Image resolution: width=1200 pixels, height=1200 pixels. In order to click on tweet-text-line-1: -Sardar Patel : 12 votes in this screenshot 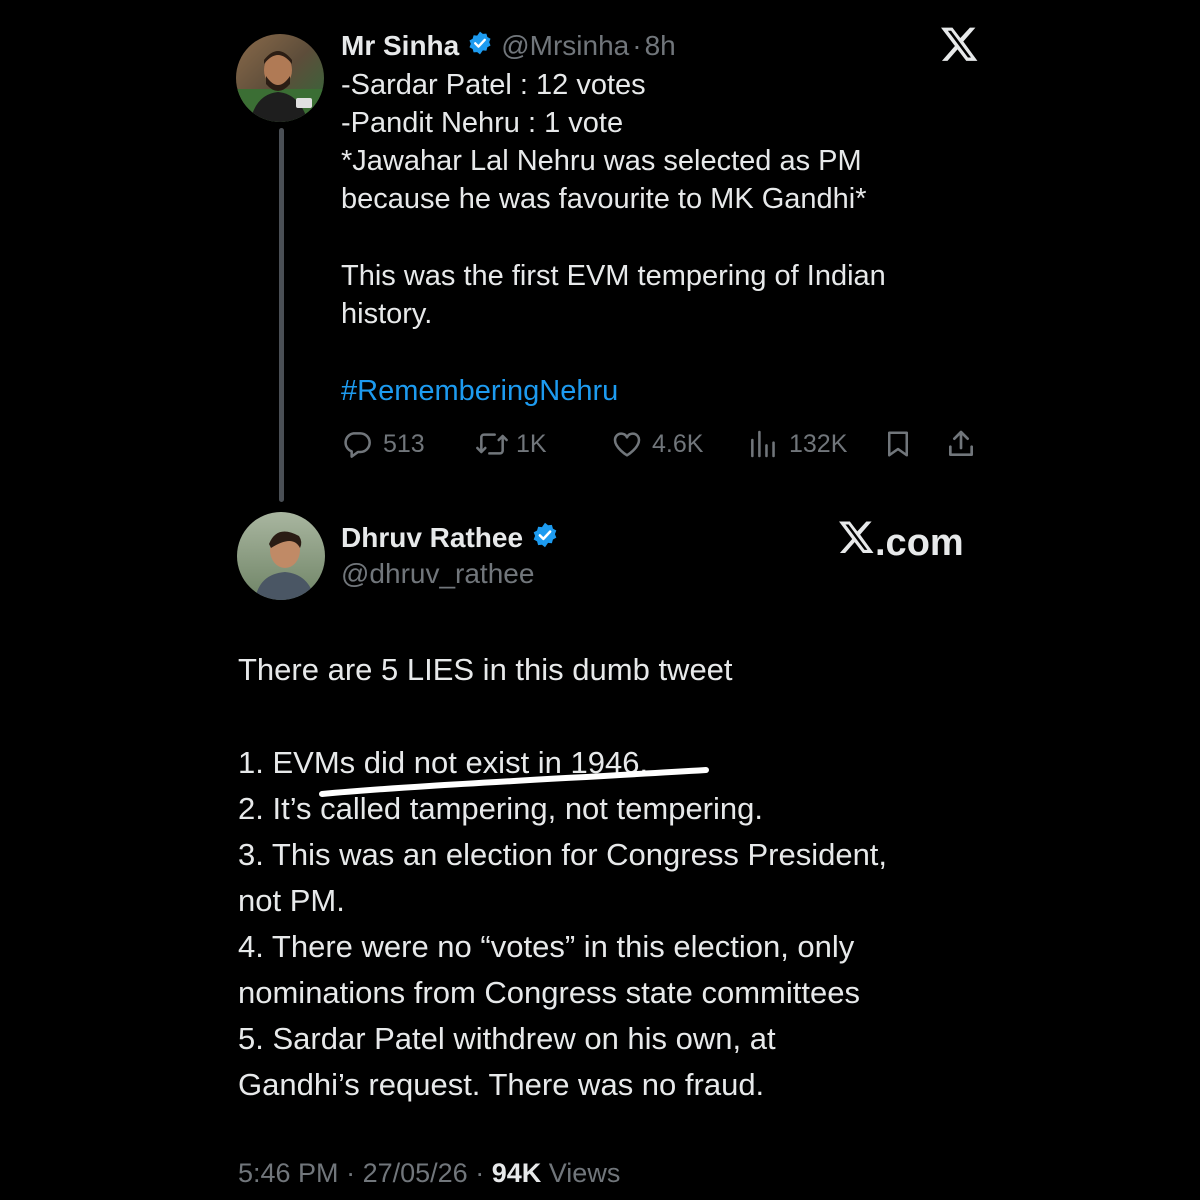, I will do `click(493, 85)`.